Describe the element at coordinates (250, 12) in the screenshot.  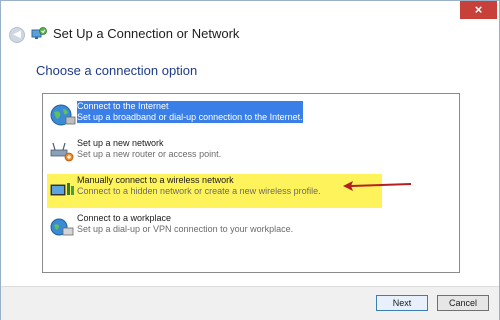
I see `title-bar: ×` at that location.